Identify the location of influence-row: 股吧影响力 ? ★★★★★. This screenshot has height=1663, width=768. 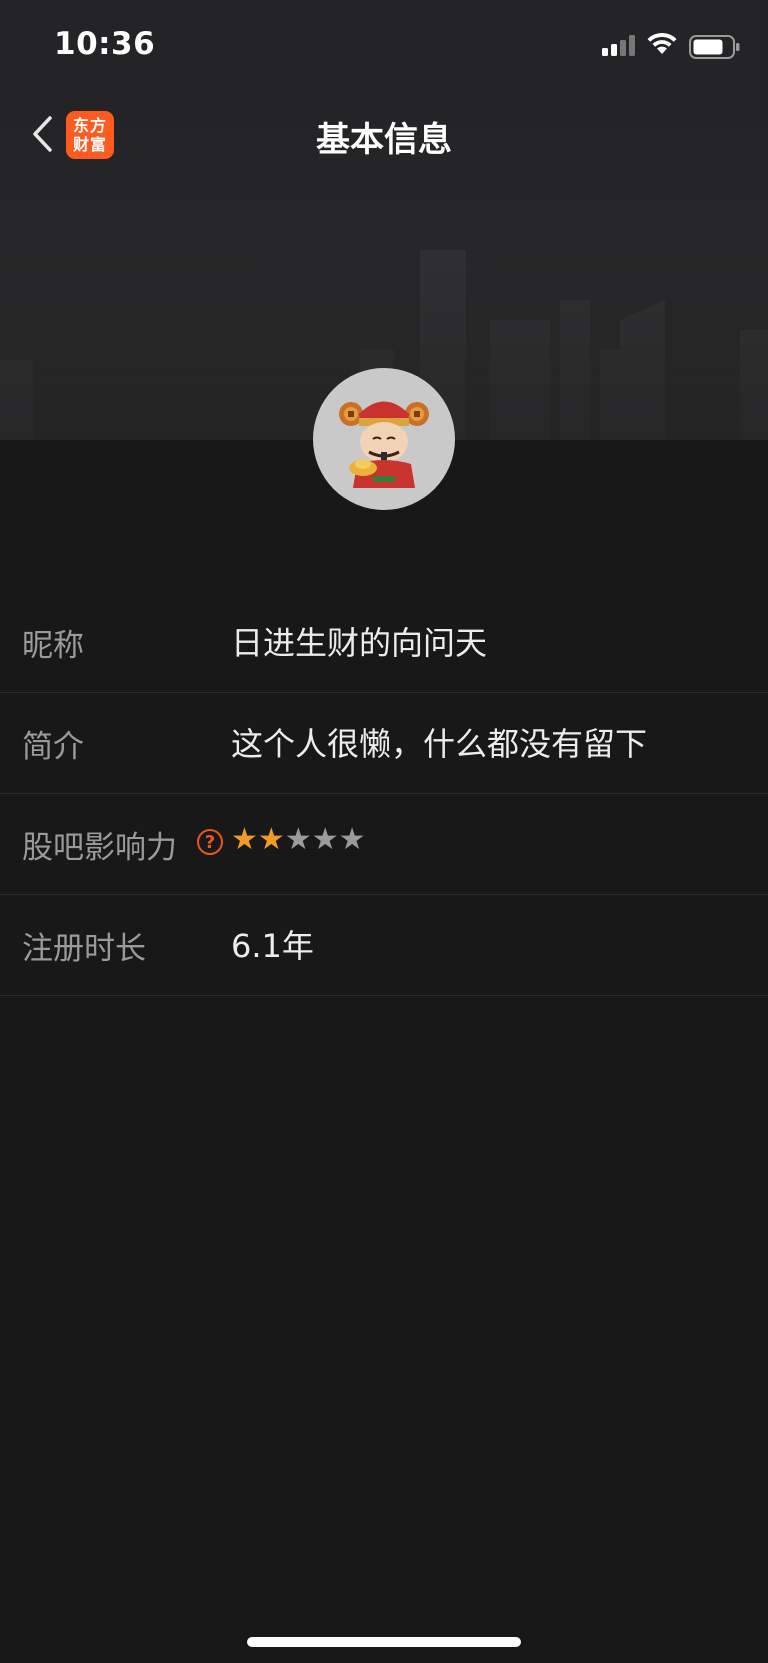
(384, 844).